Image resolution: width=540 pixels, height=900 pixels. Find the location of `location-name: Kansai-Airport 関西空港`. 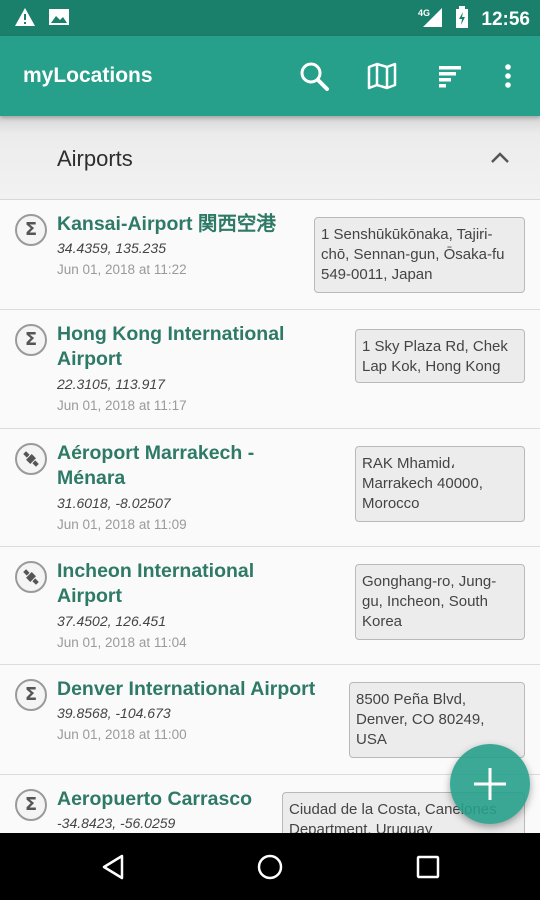

location-name: Kansai-Airport 関西空港 is located at coordinates (166, 224).